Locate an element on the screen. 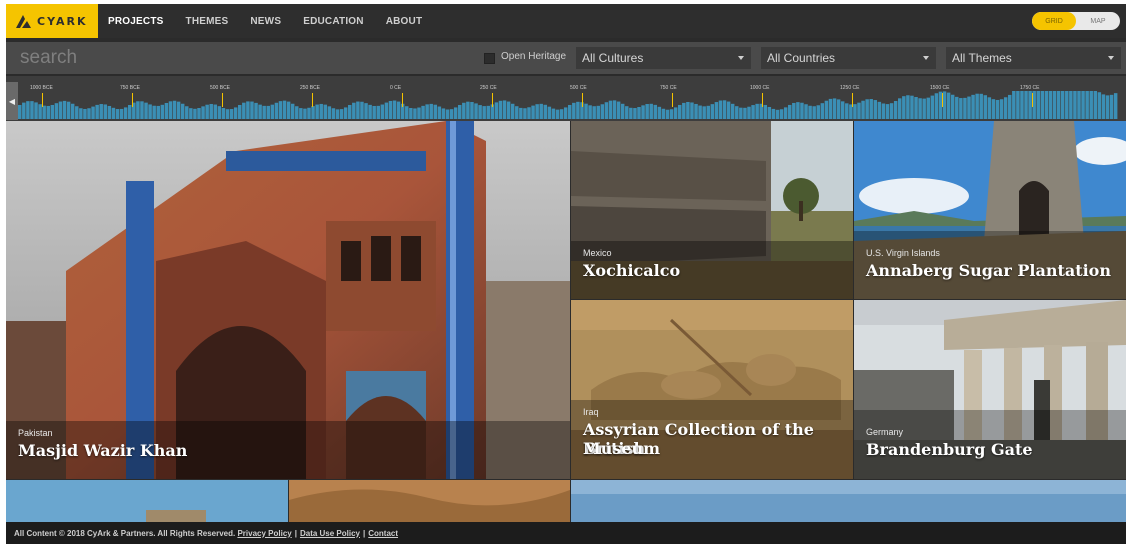 This screenshot has height=544, width=1126. timeline-tick-label: 1750 CE is located at coordinates (1030, 88).